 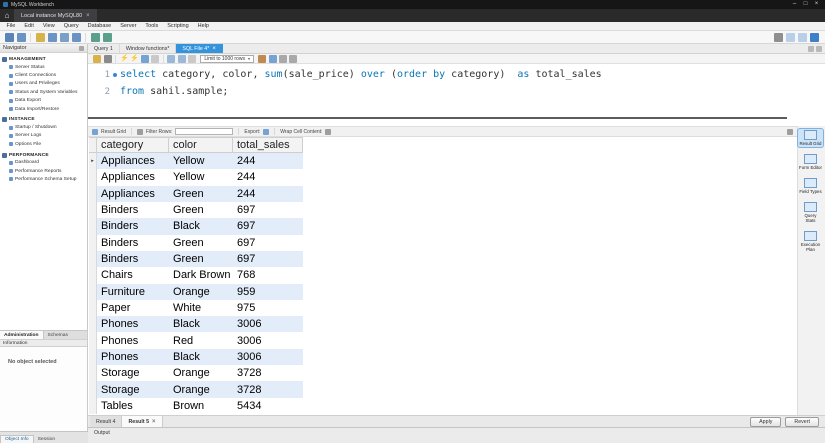 I want to click on table-row: Paper White 975, so click(x=196, y=308).